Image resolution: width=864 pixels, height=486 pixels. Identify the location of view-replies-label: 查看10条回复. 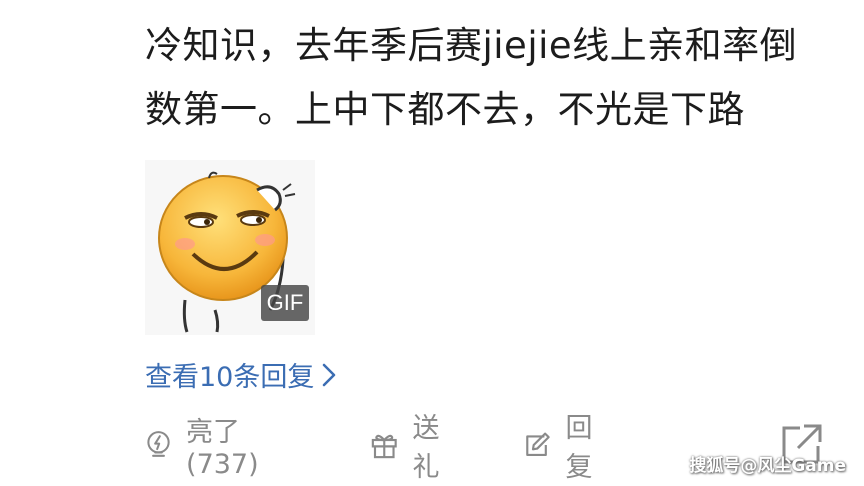
(230, 377).